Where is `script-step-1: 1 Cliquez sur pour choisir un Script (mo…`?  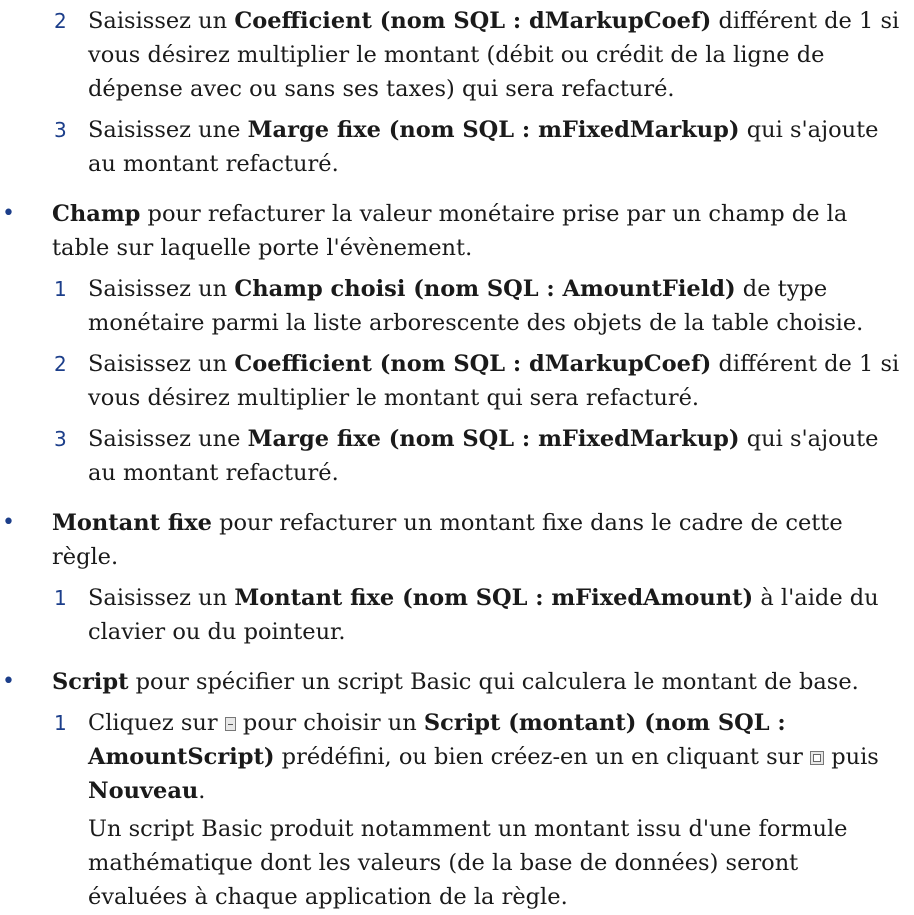
script-step-1: 1 Cliquez sur pour choisir un Script (mo… is located at coordinates (478, 757).